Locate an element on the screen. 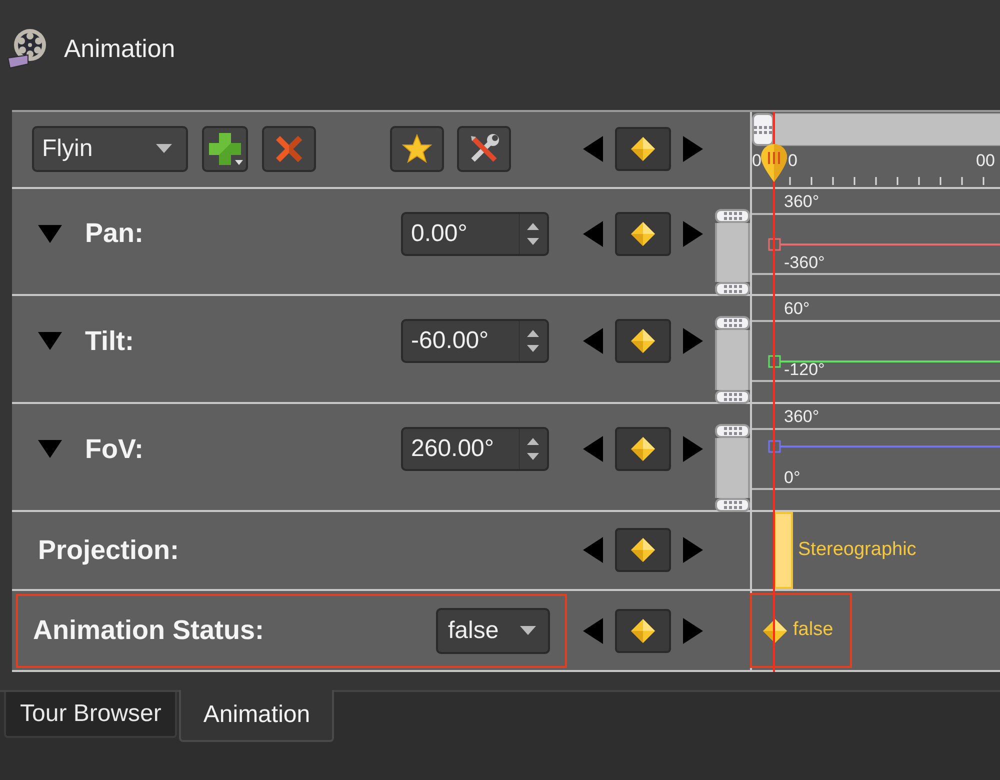 The image size is (1000, 780). row-label: FoV: is located at coordinates (114, 449).